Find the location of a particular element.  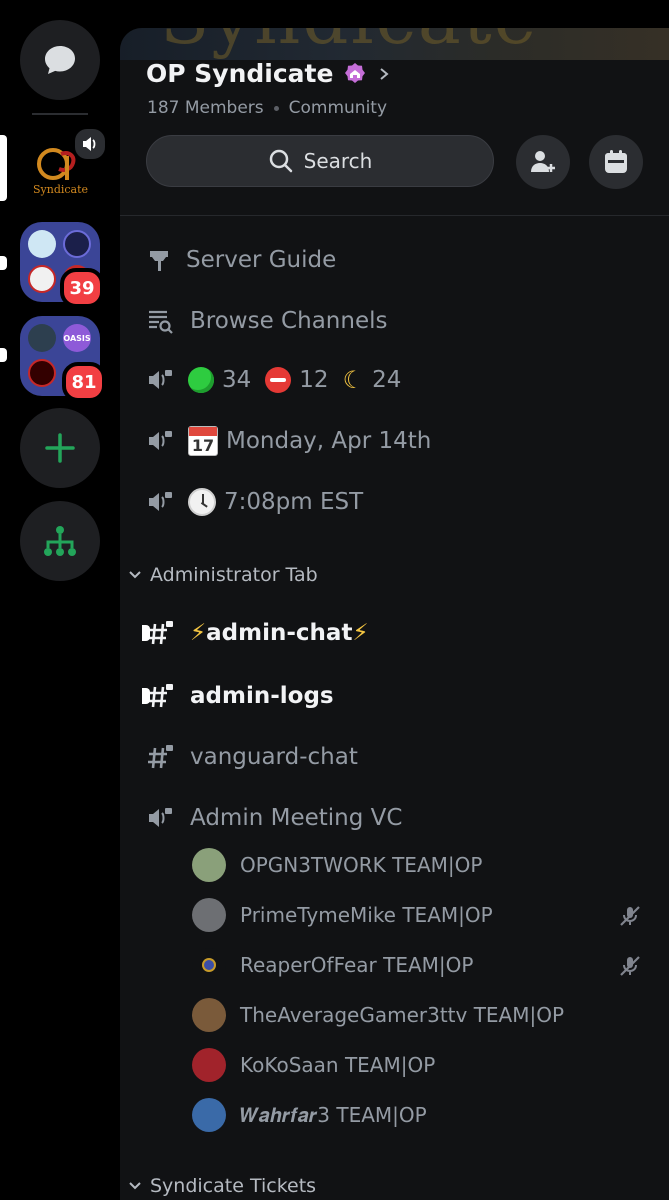

channel-label: admin-logs is located at coordinates (262, 696).